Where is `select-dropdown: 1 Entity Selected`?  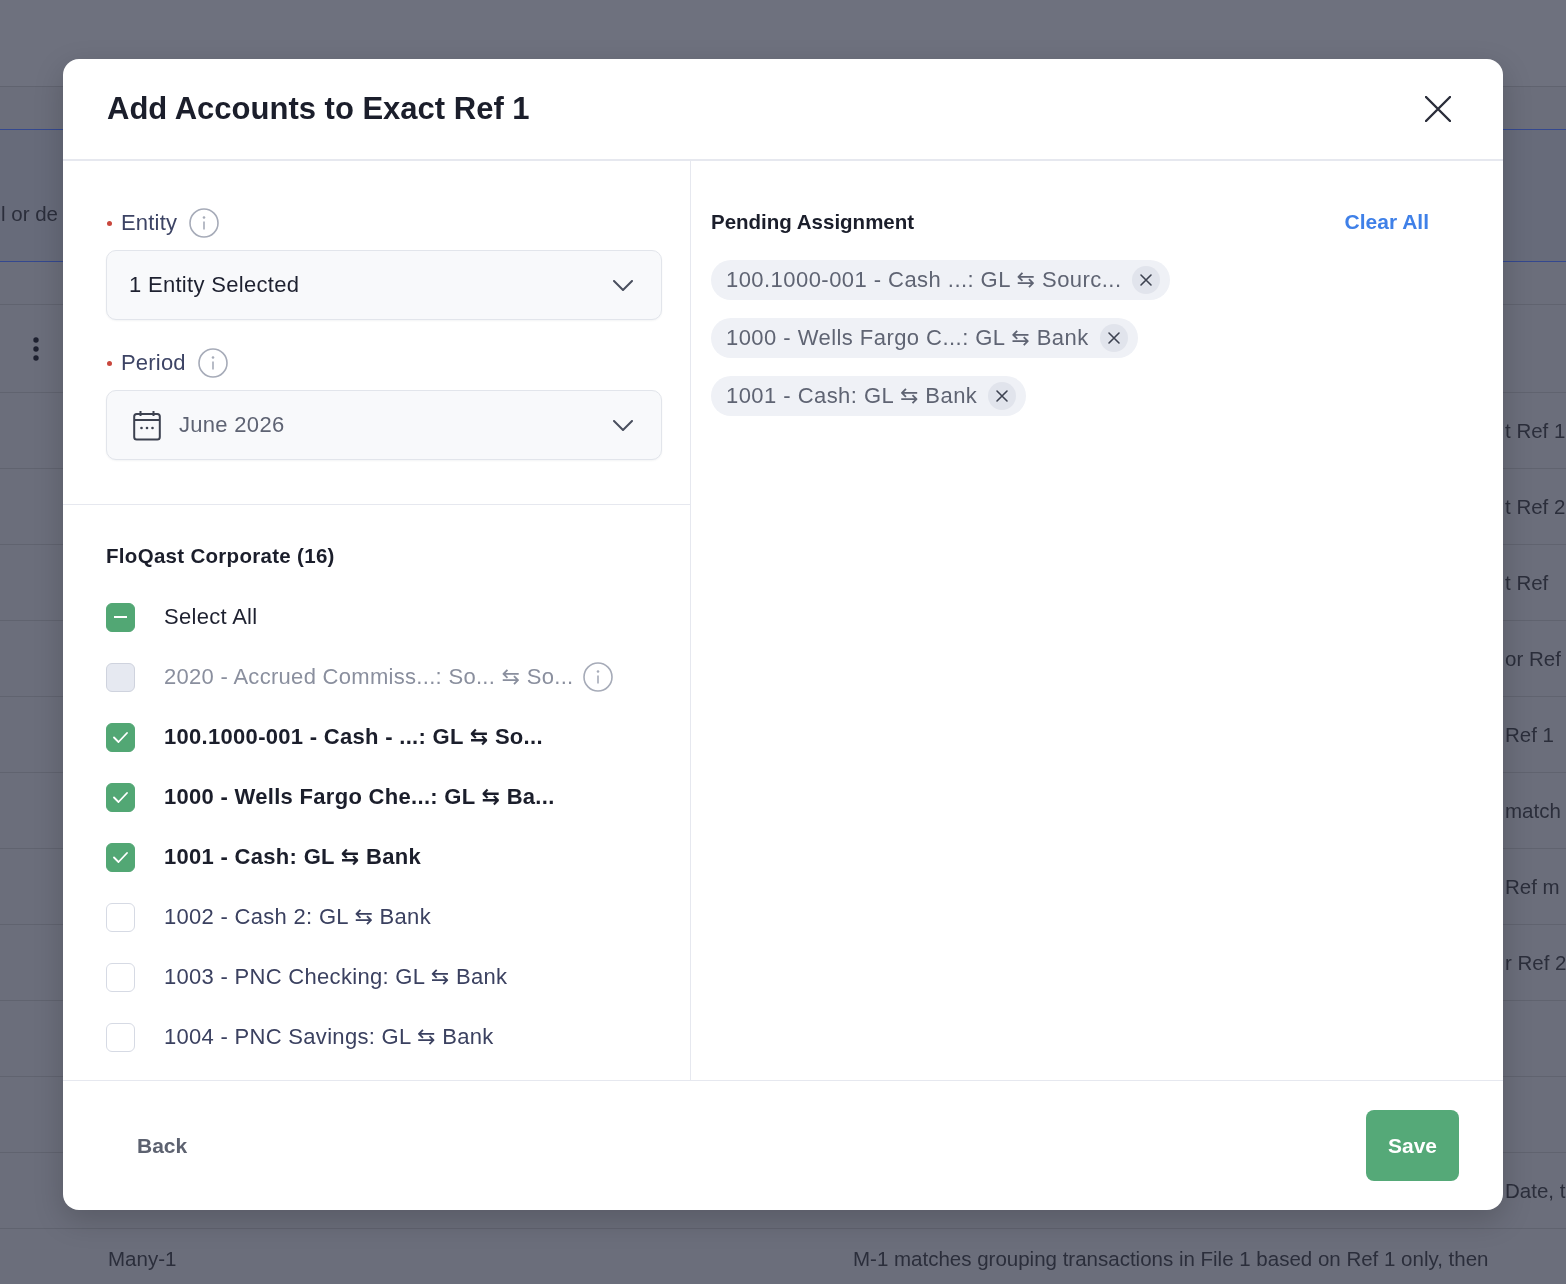 select-dropdown: 1 Entity Selected is located at coordinates (384, 285).